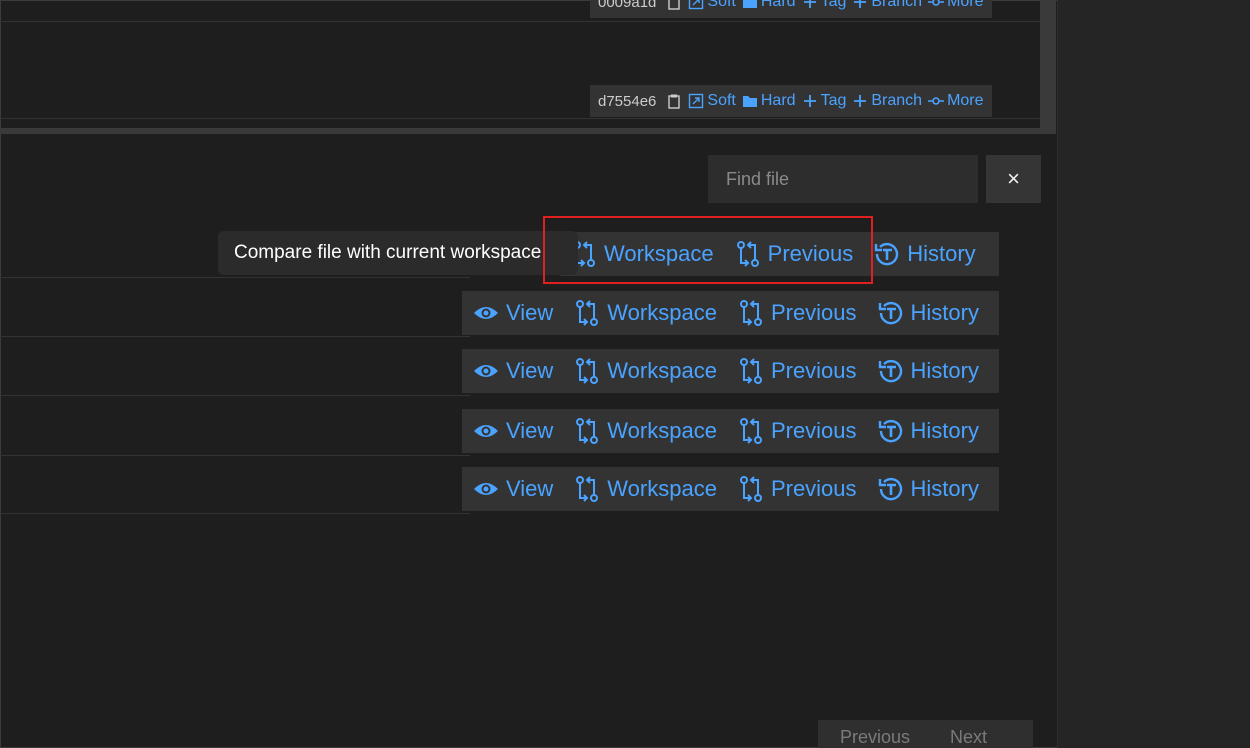 The height and width of the screenshot is (748, 1250). Describe the element at coordinates (833, 100) in the screenshot. I see `tag-label: Tag` at that location.